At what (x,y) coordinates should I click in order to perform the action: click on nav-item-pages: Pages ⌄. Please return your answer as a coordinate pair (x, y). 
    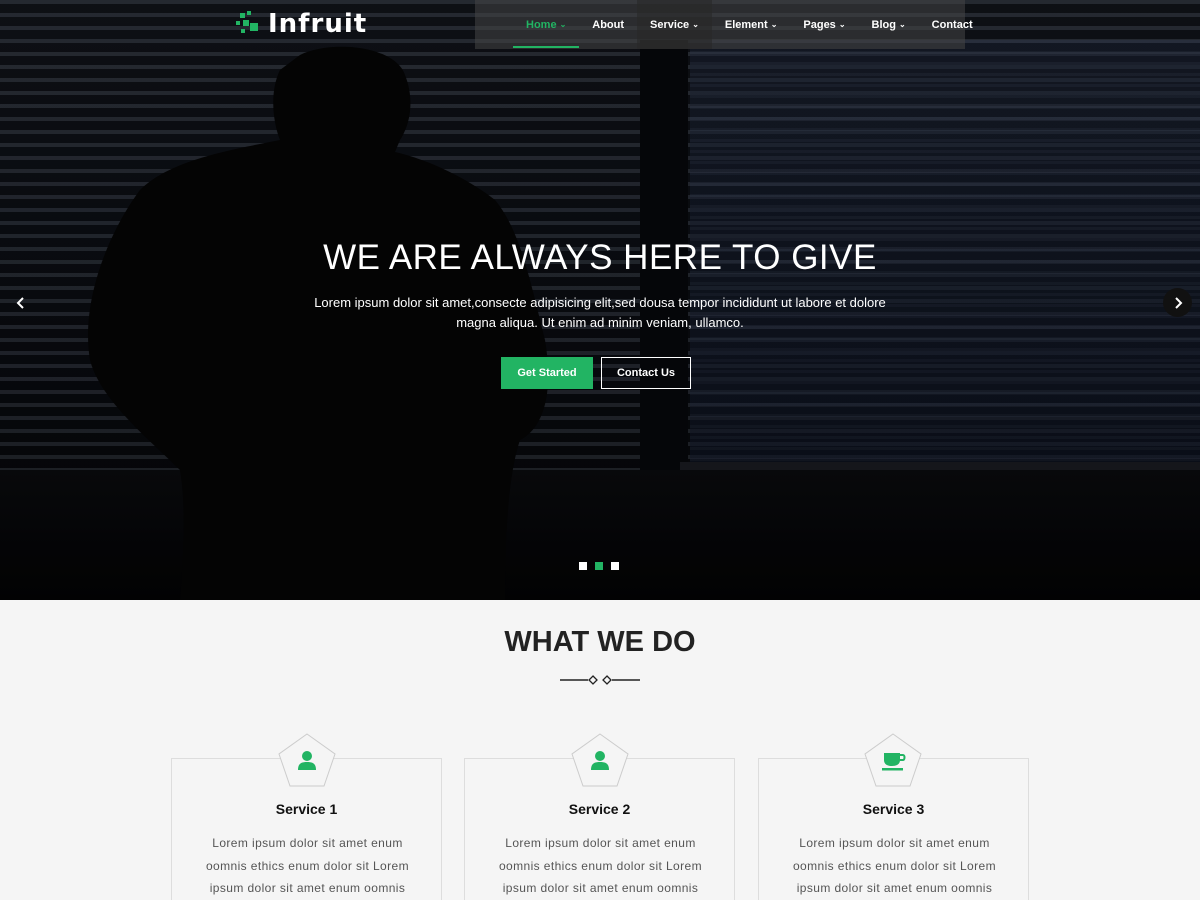
    Looking at the image, I should click on (824, 24).